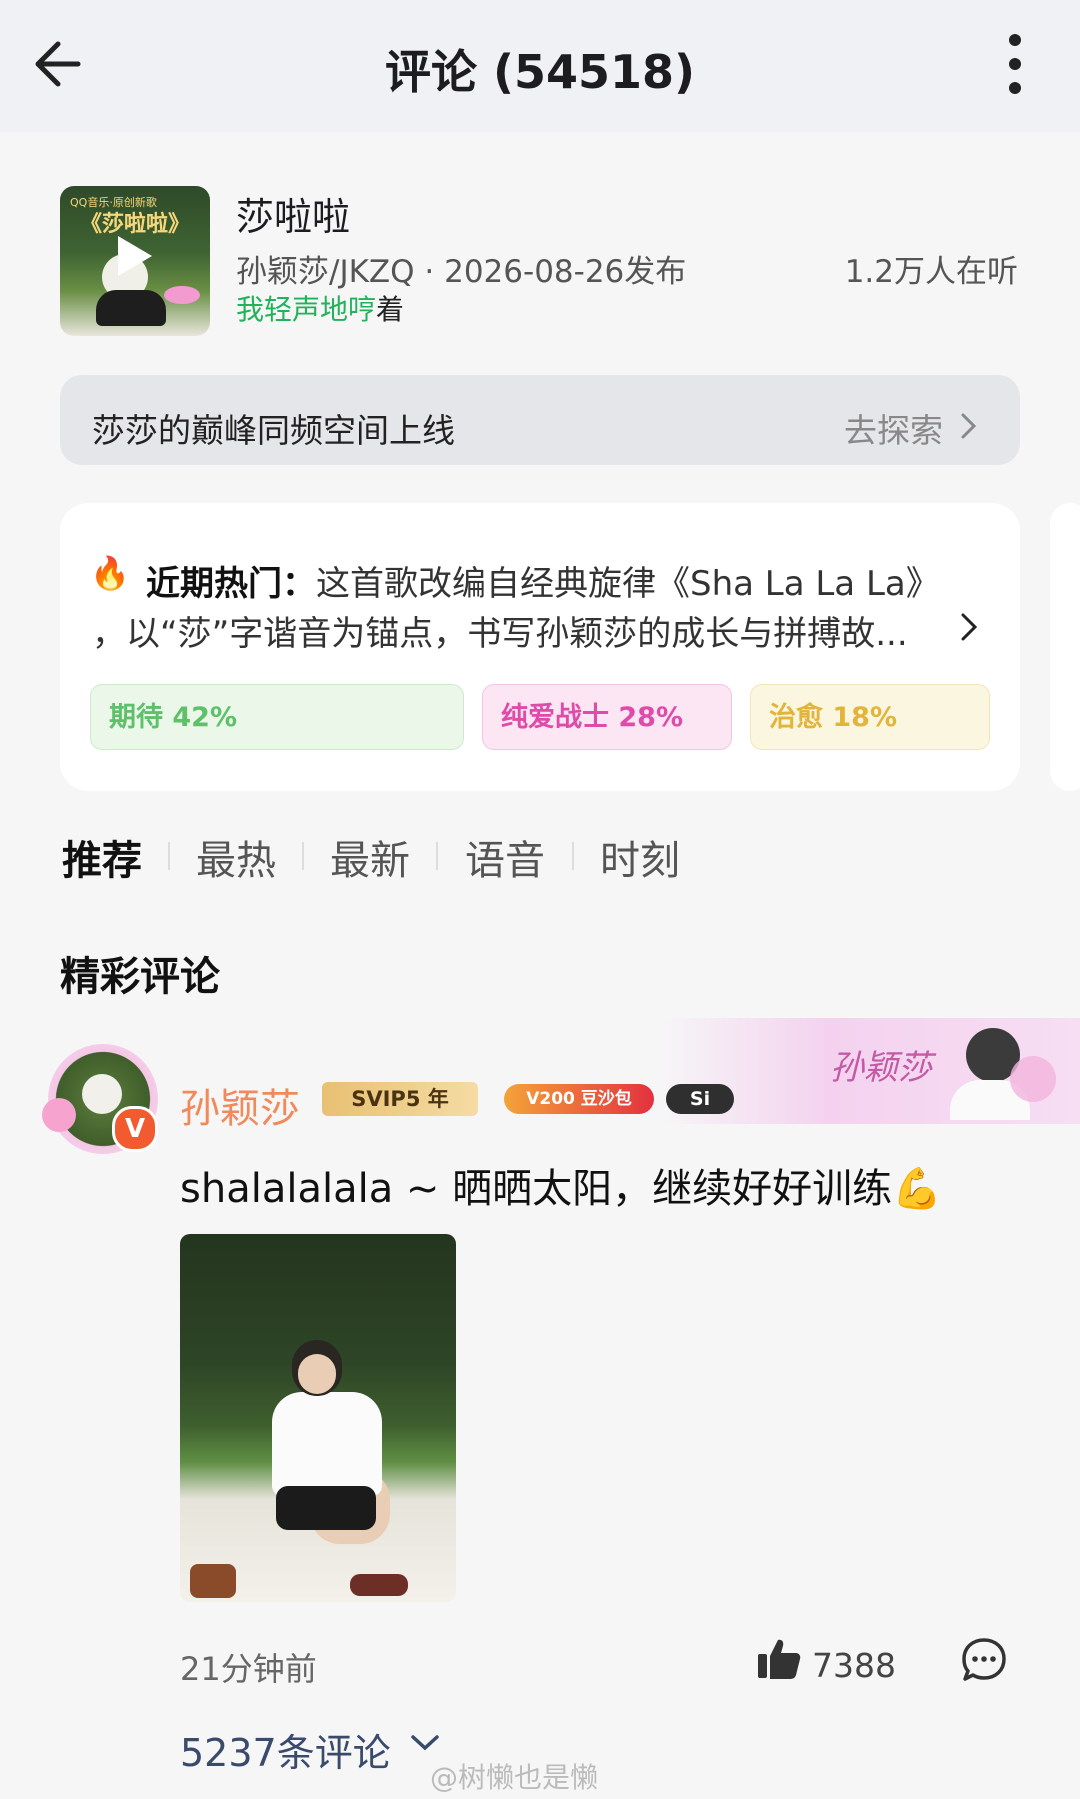  Describe the element at coordinates (400, 1099) in the screenshot. I see `svip-badge: SVIP5 年` at that location.